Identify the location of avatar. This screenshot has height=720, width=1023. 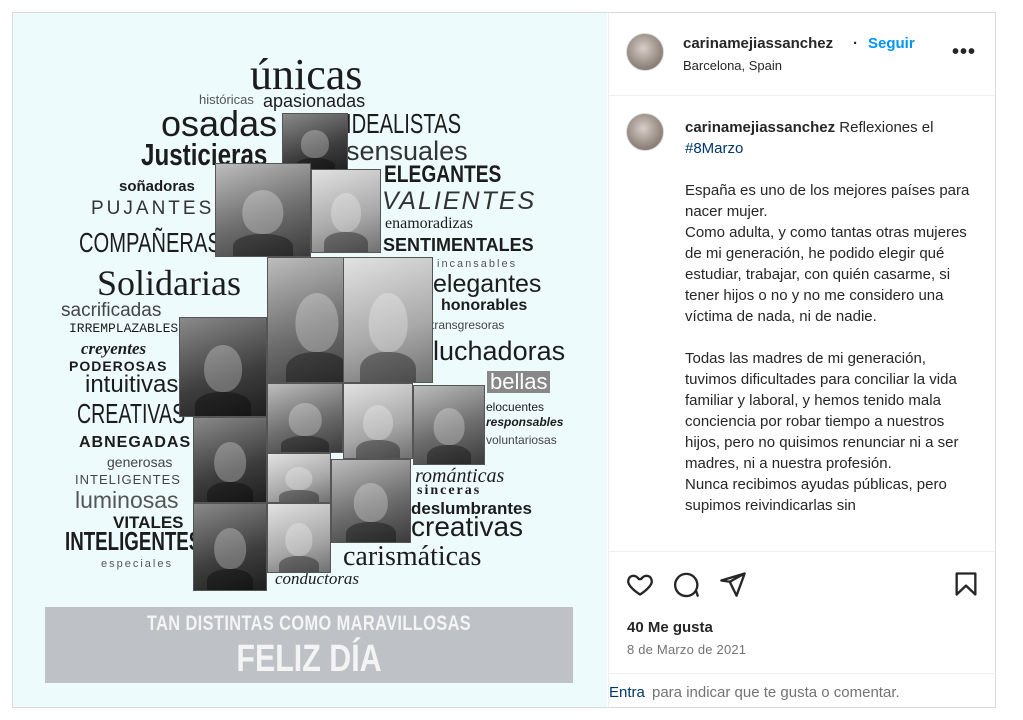
(645, 52).